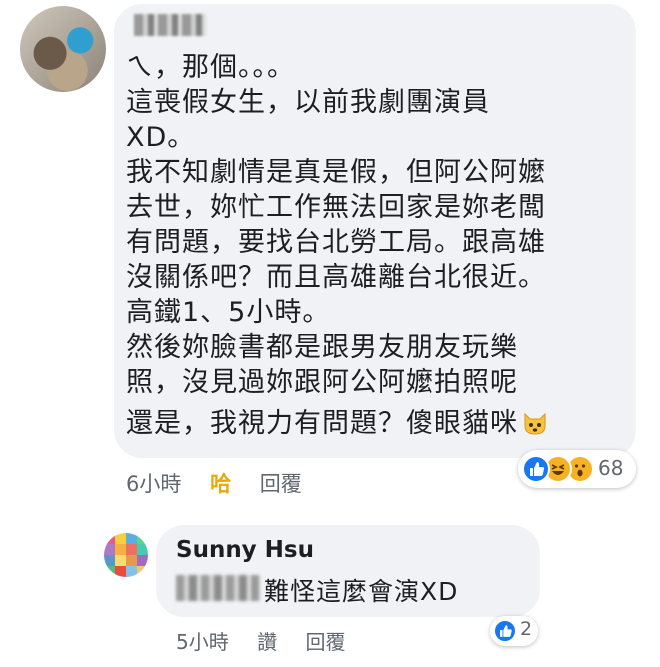 The image size is (660, 667). I want to click on like-button: 讚, so click(267, 642).